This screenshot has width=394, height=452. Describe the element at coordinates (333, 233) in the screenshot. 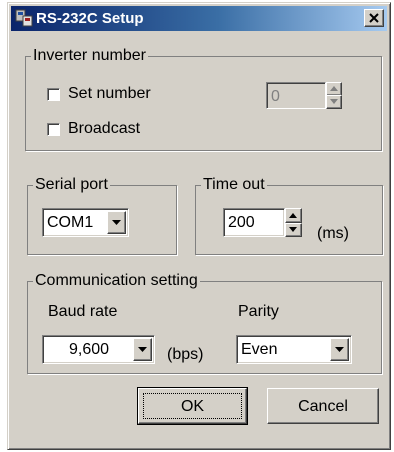

I see `time-out-unit: (ms)` at that location.